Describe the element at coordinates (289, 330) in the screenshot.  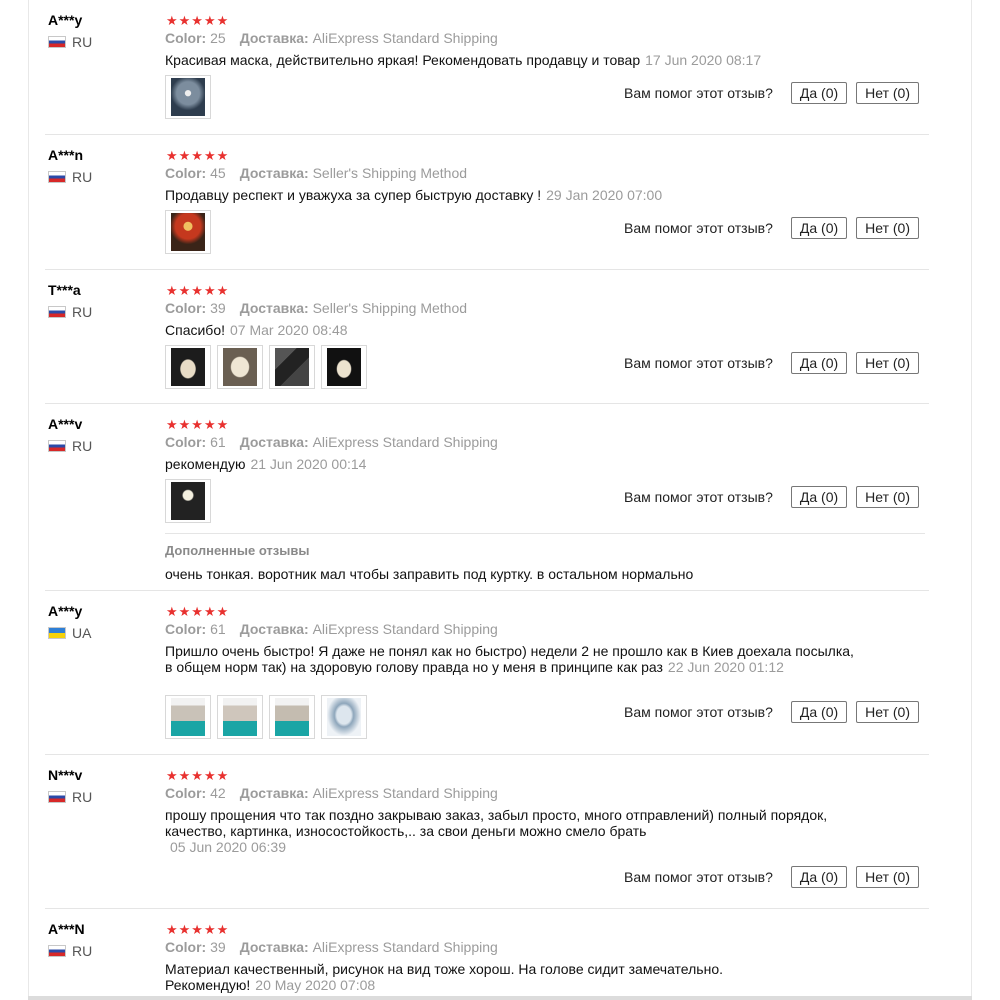
I see `review-date: 07 Mar 2020 08:48` at that location.